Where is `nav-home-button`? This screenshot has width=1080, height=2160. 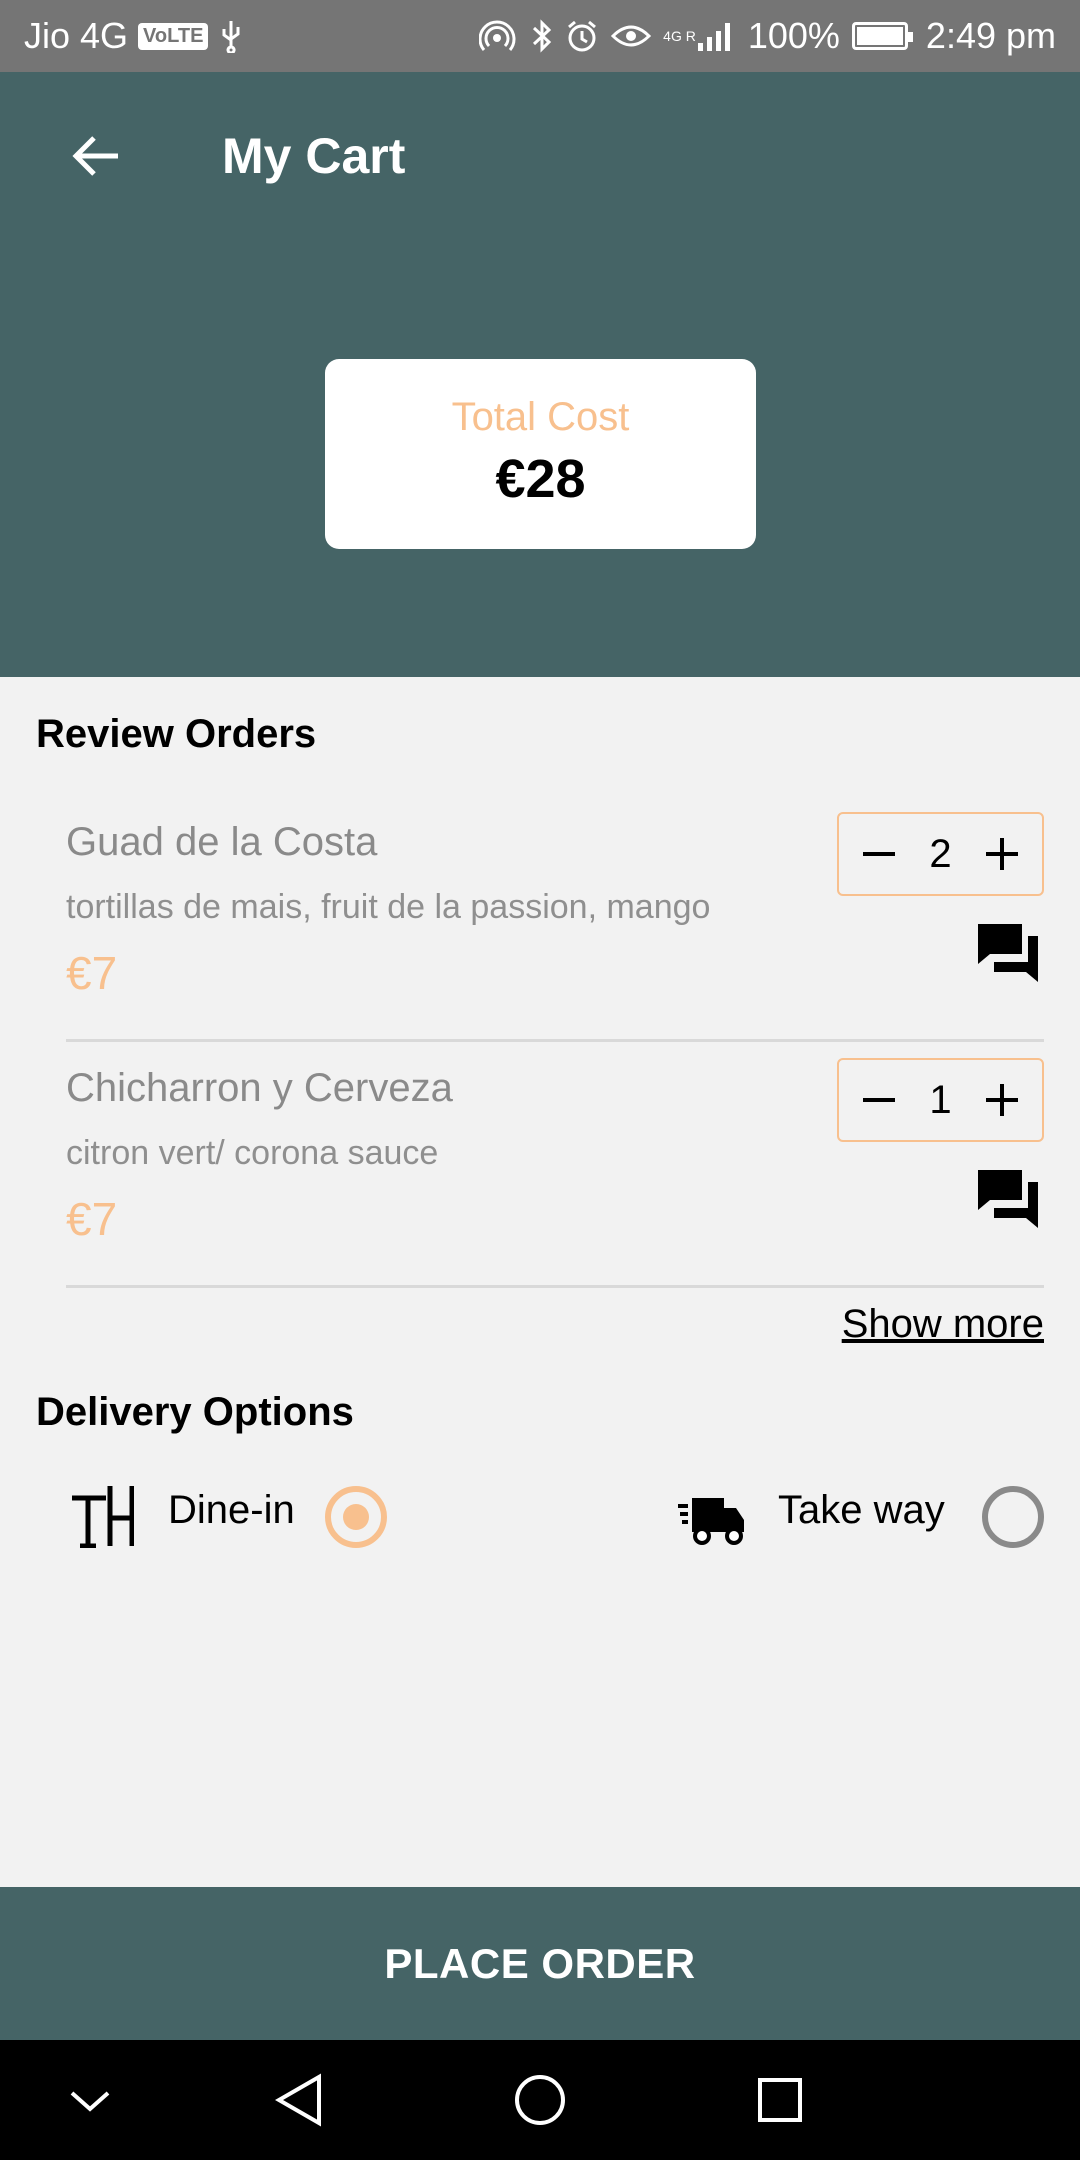
nav-home-button is located at coordinates (540, 2100).